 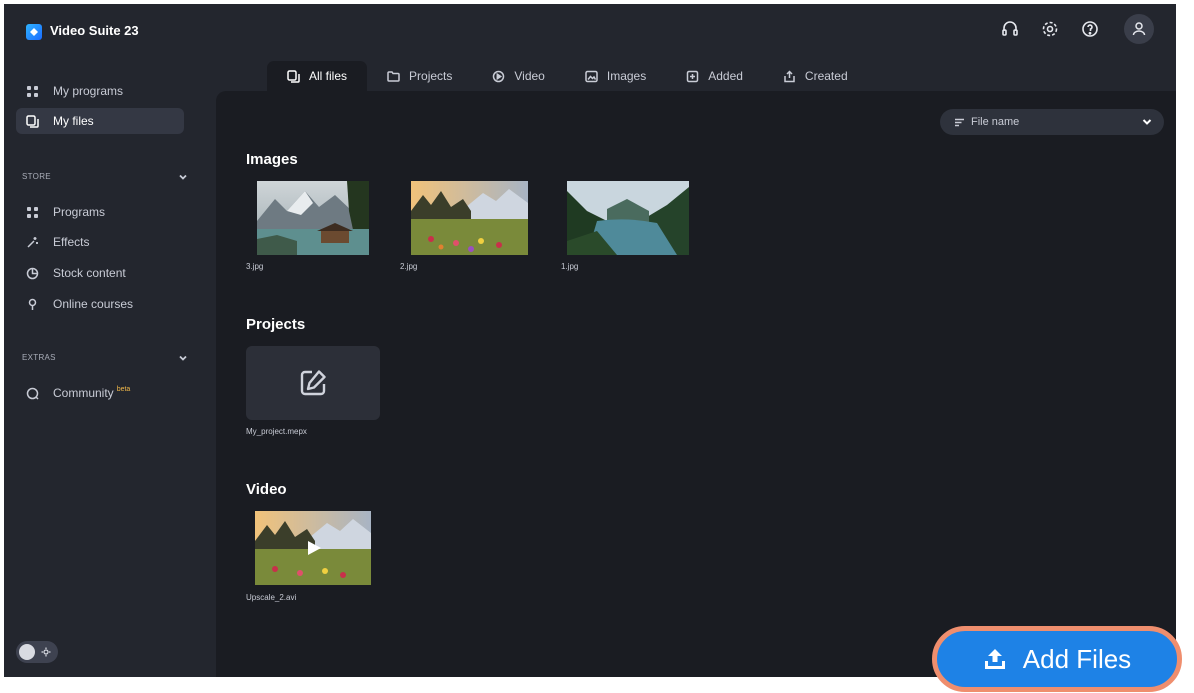 What do you see at coordinates (570, 266) in the screenshot?
I see `image-filename: 1.jpg` at bounding box center [570, 266].